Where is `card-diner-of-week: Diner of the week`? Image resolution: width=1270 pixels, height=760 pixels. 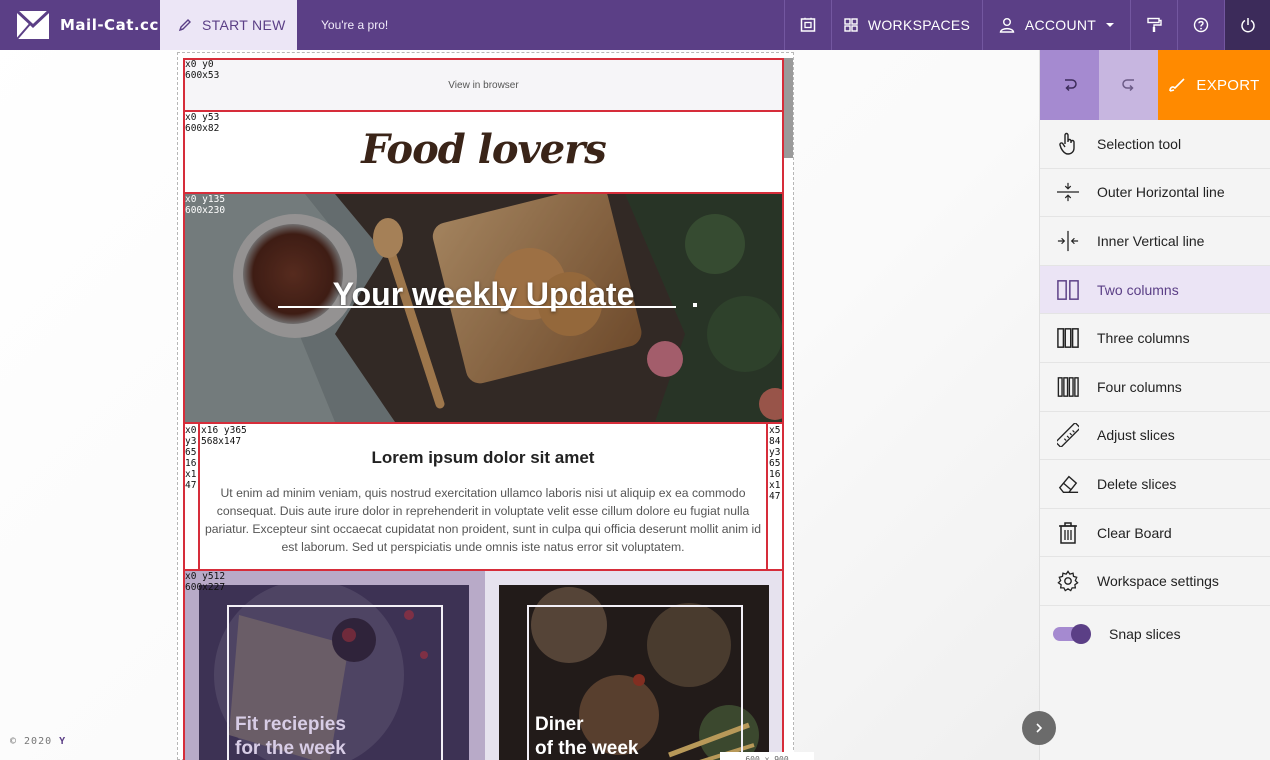
card-diner-of-week: Diner of the week is located at coordinates (634, 672).